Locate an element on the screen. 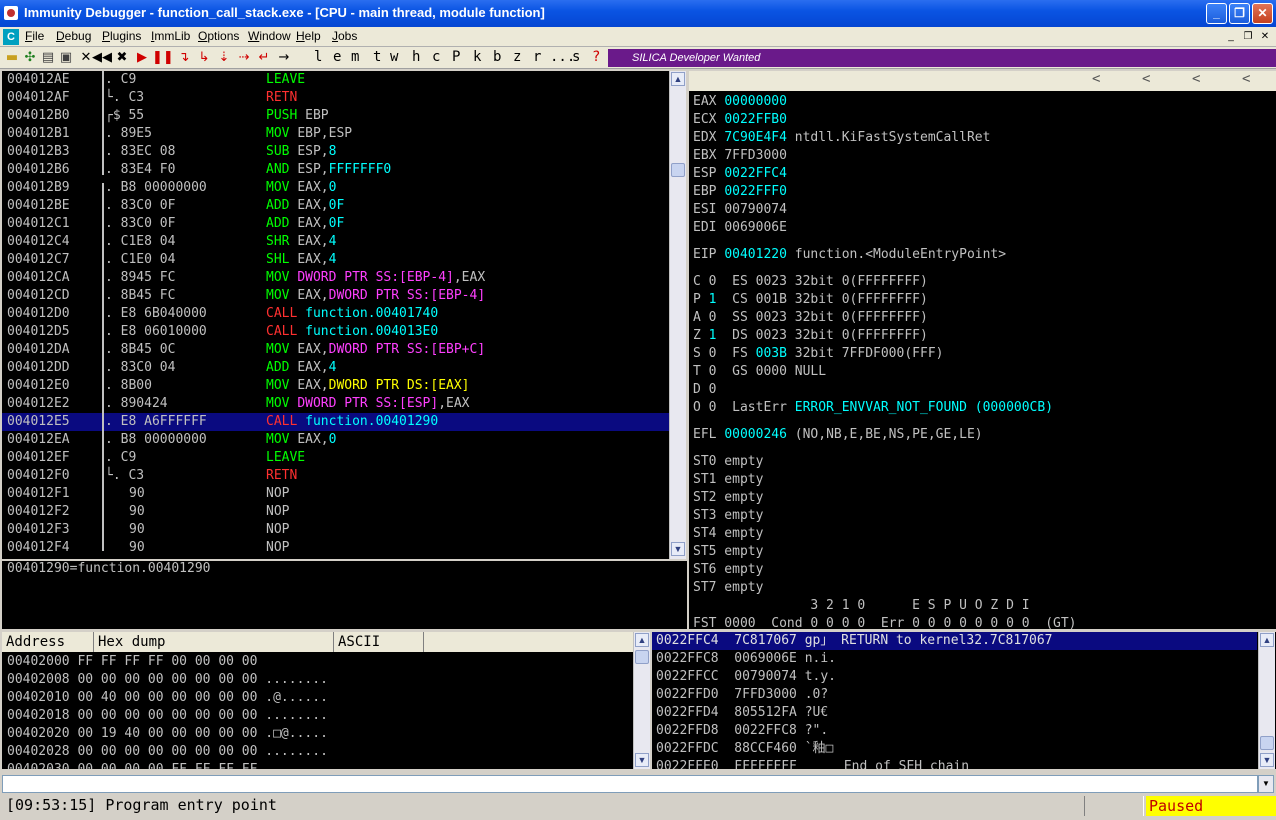 This screenshot has width=1276, height=820. register-row: ST3 empty is located at coordinates (728, 516).